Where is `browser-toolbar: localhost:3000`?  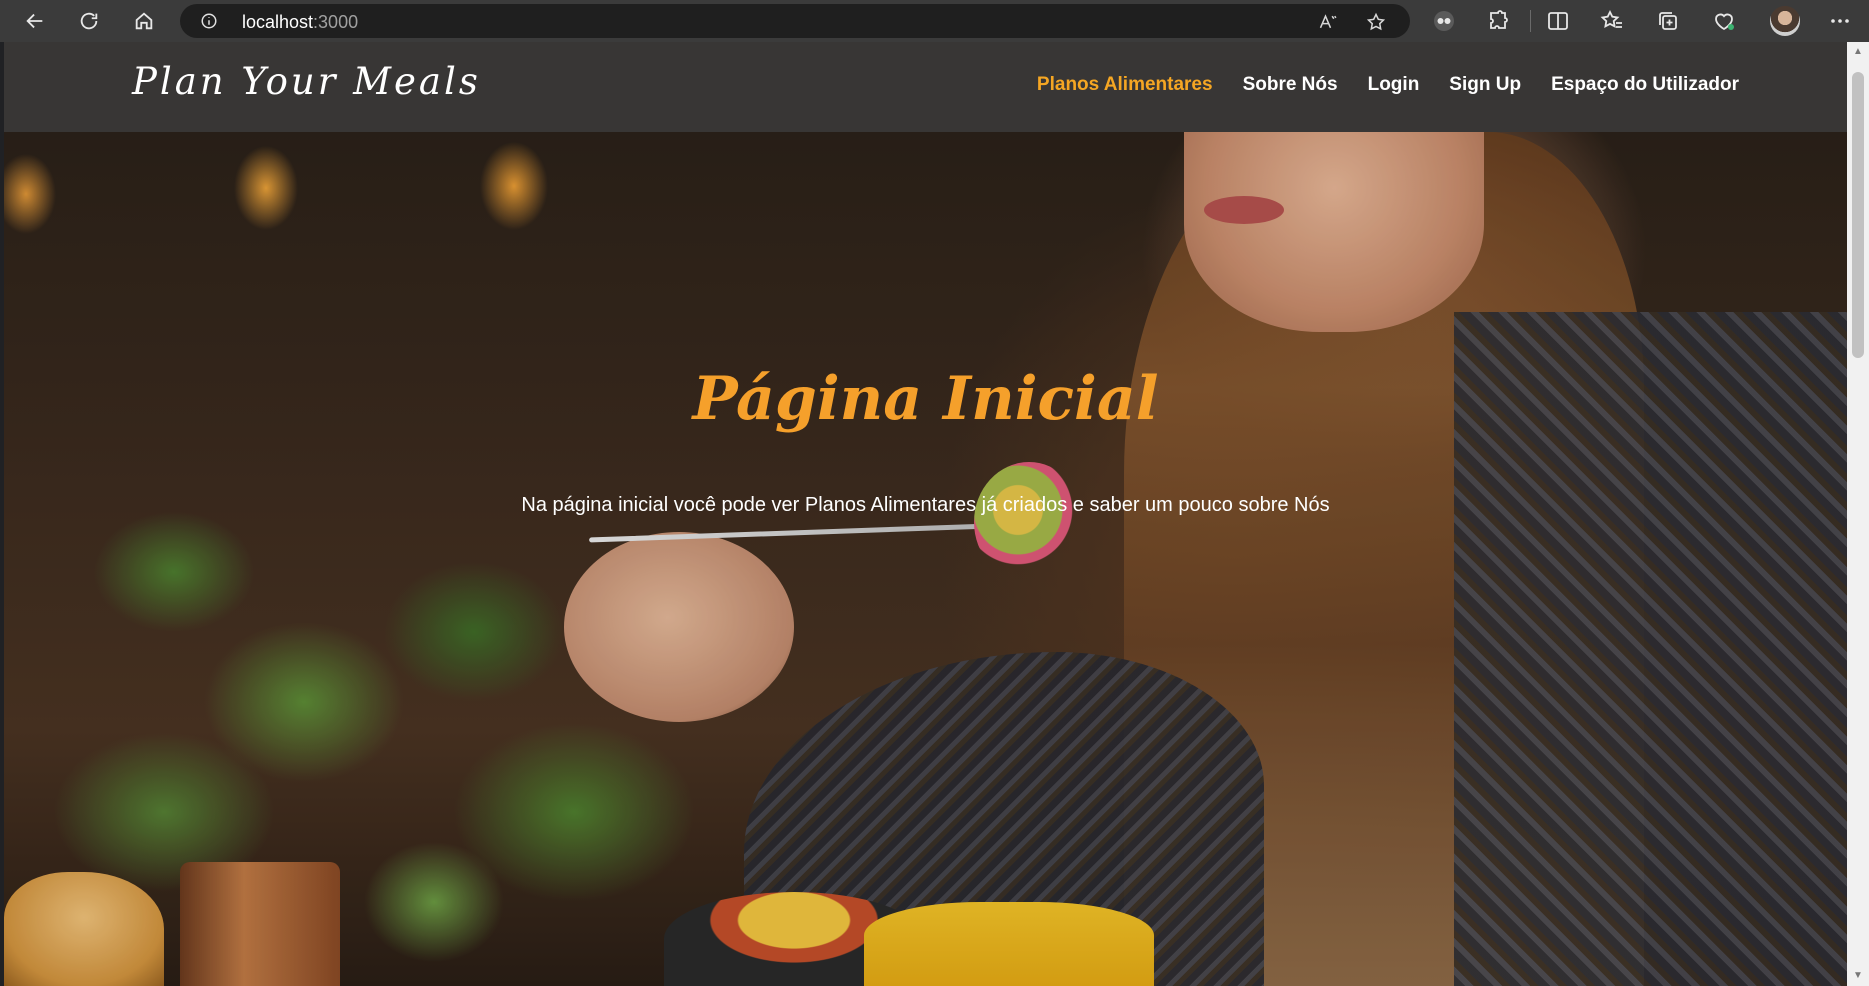
browser-toolbar: localhost:3000 is located at coordinates (934, 21).